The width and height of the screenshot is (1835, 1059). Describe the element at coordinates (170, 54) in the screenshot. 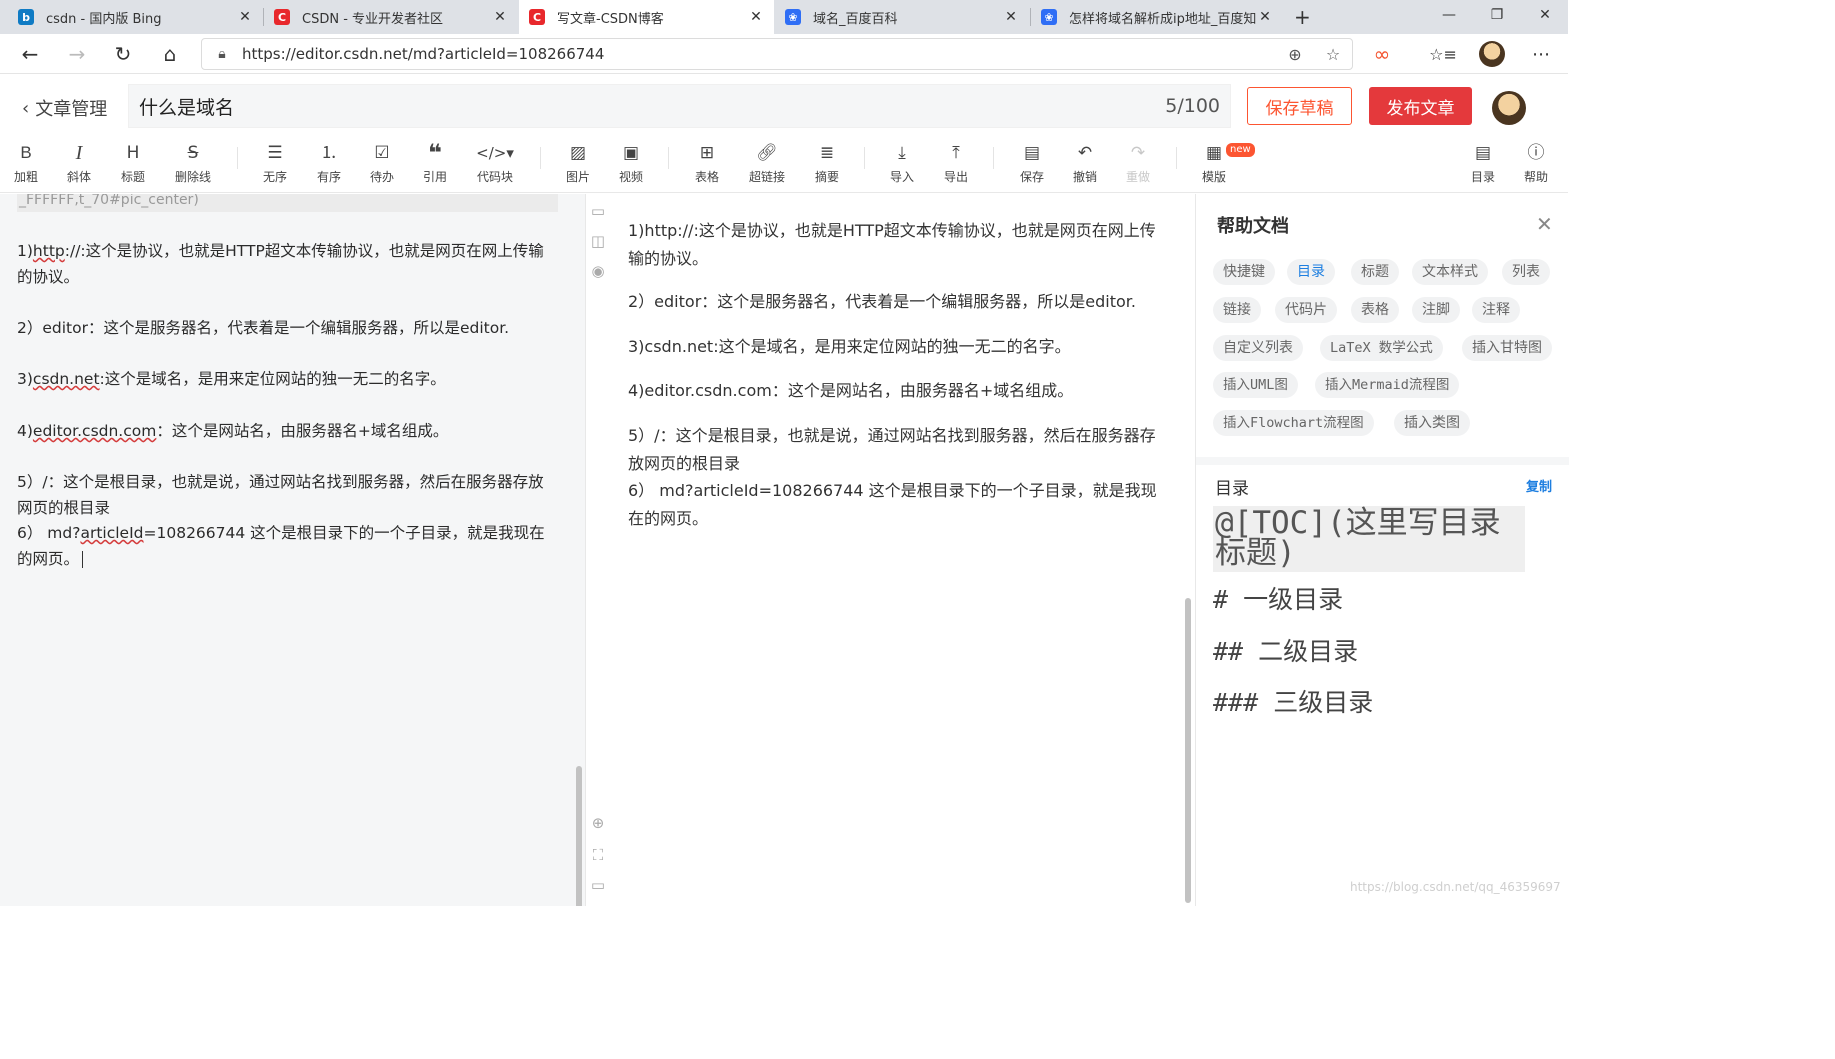

I see `home-icon: ⌂` at that location.